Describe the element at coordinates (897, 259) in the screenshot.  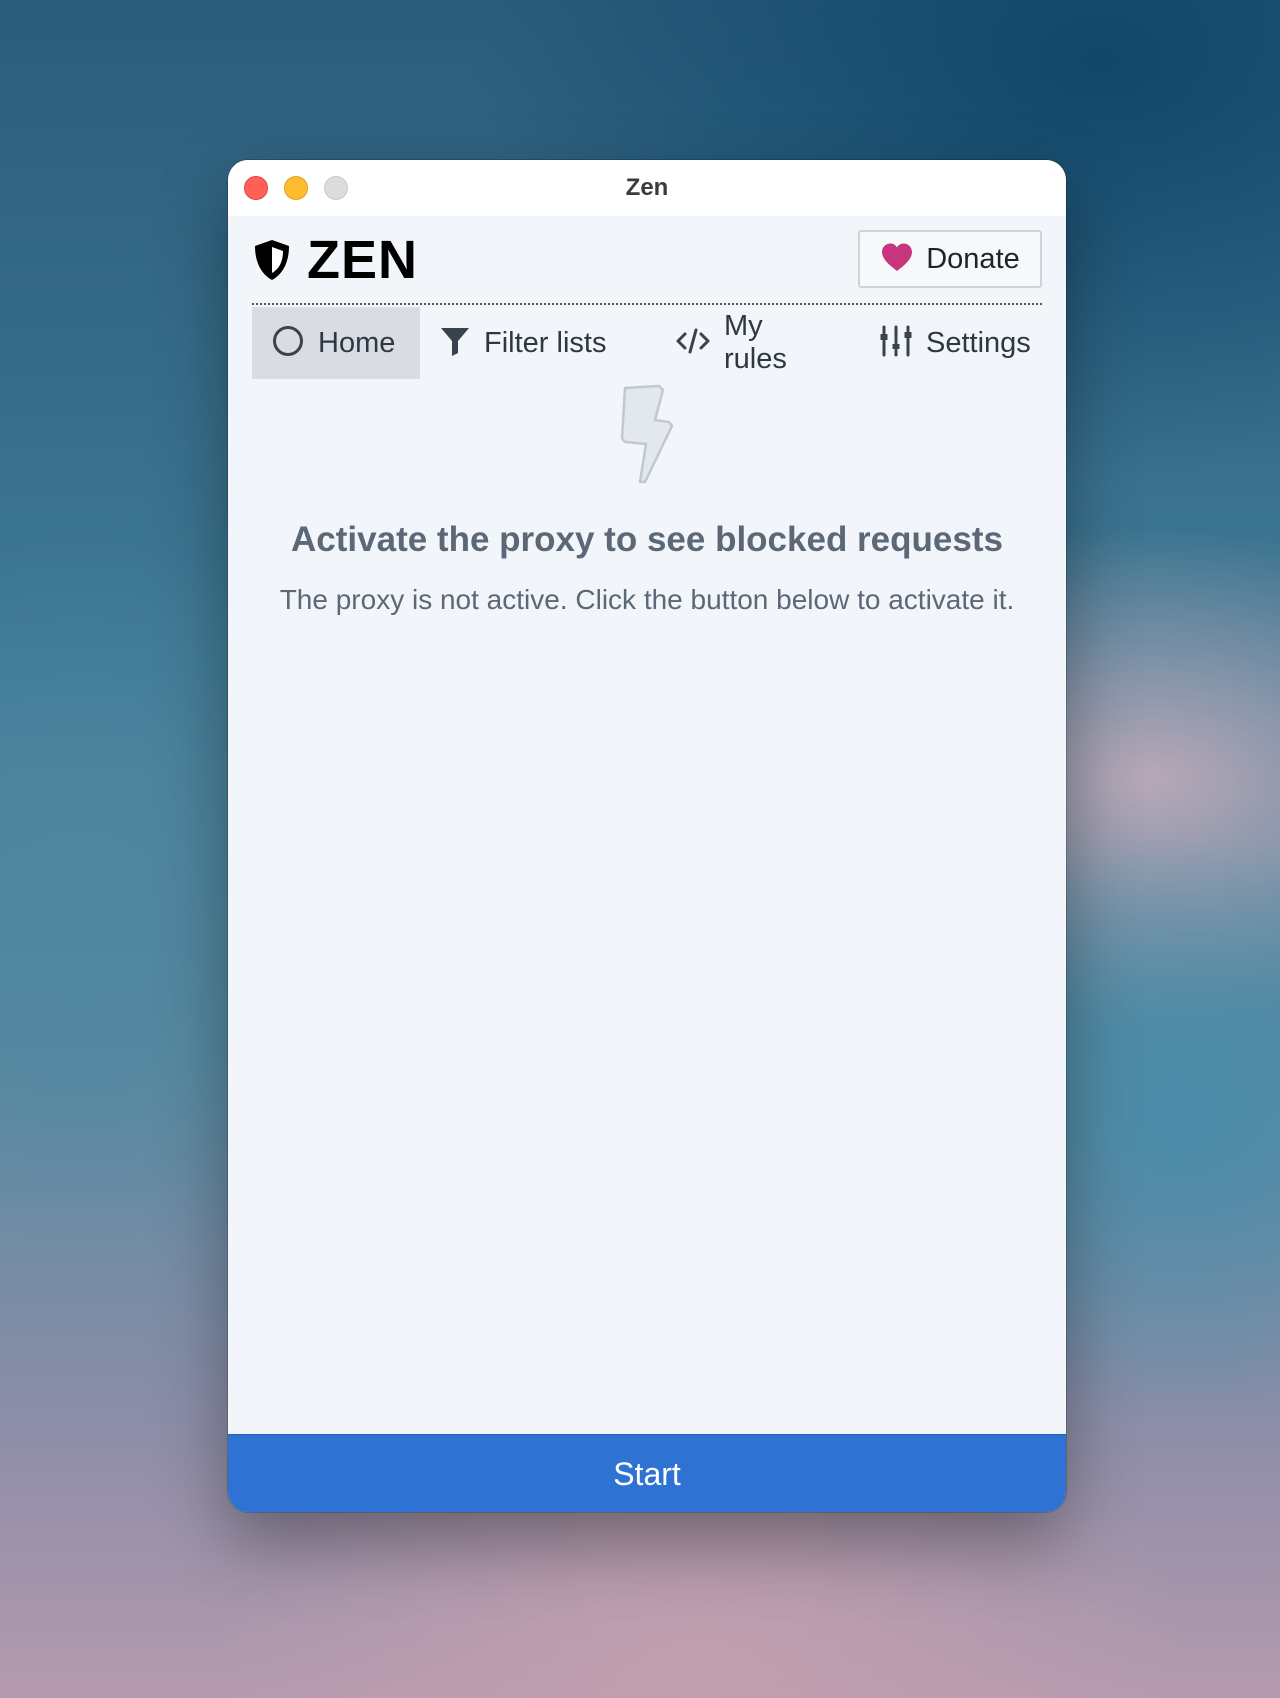
I see `heart-icon` at that location.